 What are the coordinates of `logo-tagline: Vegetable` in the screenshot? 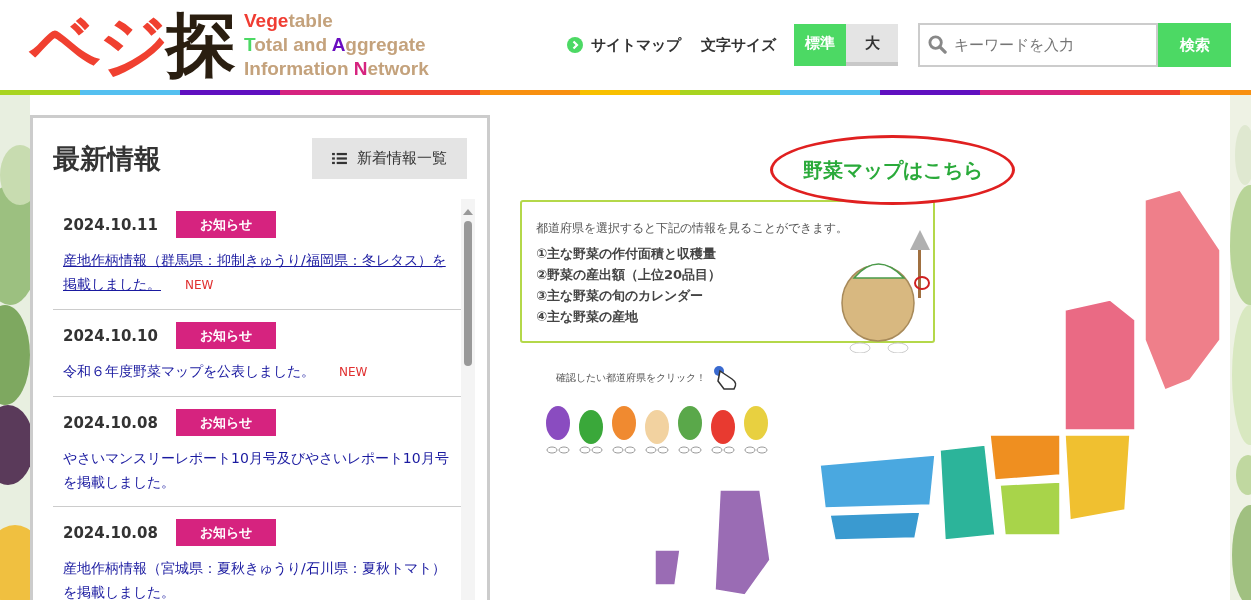 It's located at (289, 21).